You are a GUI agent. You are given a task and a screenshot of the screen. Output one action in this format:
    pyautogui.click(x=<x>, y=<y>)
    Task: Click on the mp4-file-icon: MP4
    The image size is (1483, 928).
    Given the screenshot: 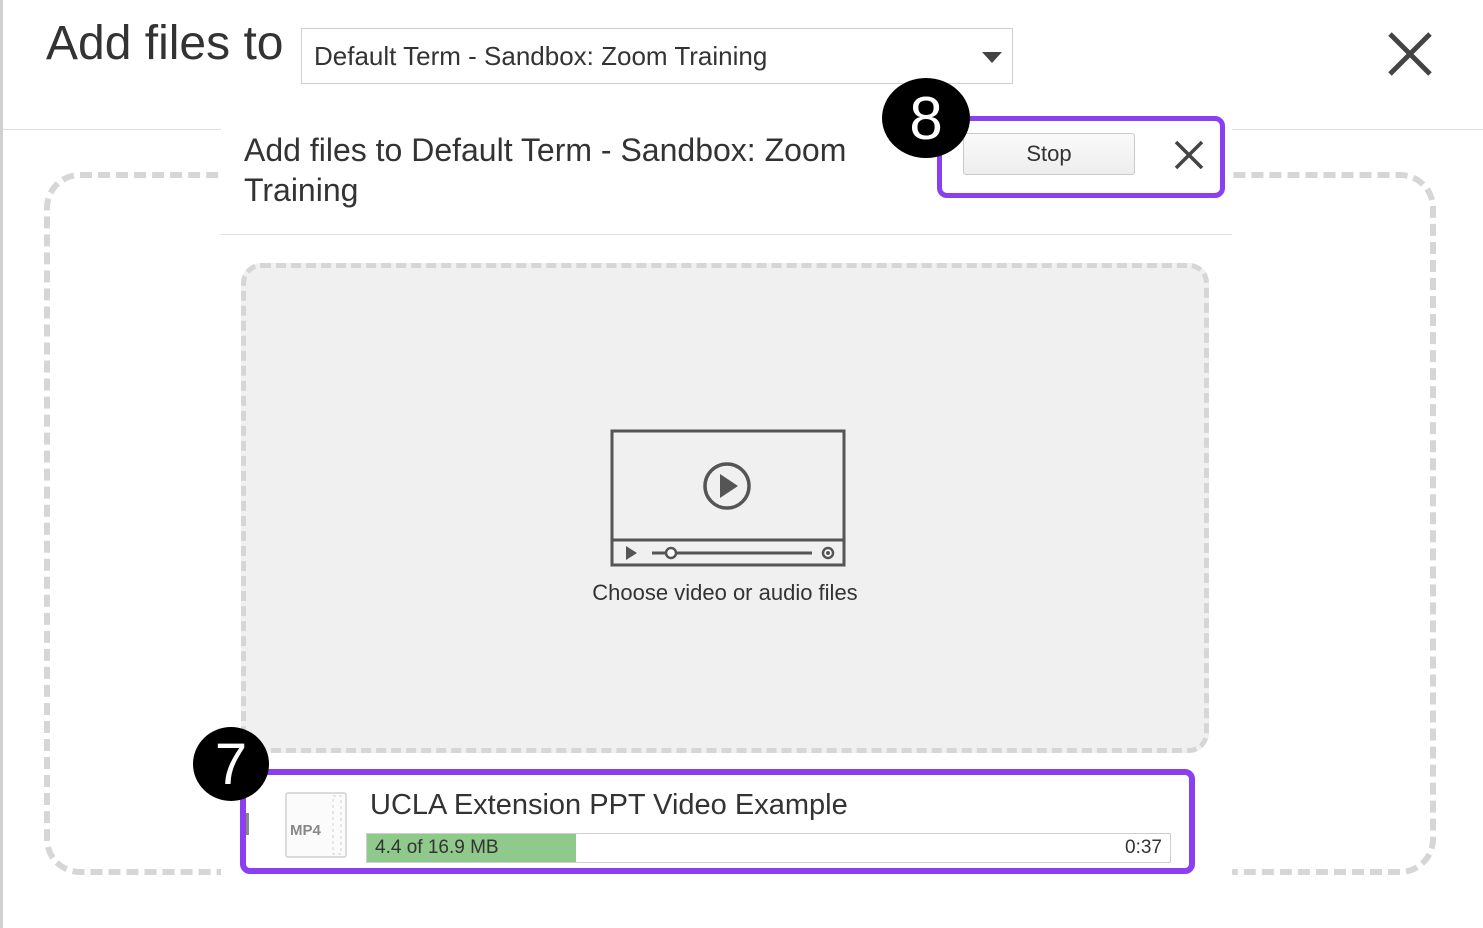 What is the action you would take?
    pyautogui.click(x=316, y=825)
    